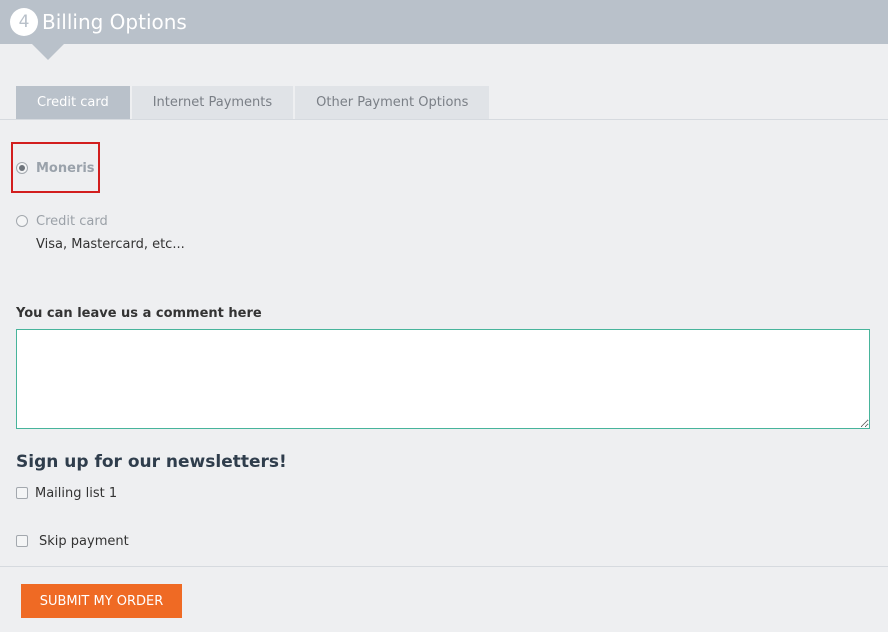 This screenshot has width=888, height=632. What do you see at coordinates (444, 22) in the screenshot?
I see `section-header: 4 Billing Options` at bounding box center [444, 22].